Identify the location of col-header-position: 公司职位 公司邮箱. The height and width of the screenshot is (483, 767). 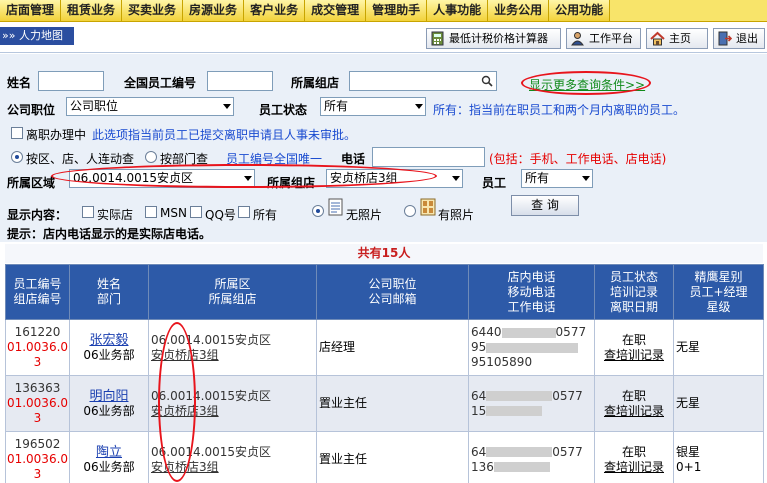
(392, 292).